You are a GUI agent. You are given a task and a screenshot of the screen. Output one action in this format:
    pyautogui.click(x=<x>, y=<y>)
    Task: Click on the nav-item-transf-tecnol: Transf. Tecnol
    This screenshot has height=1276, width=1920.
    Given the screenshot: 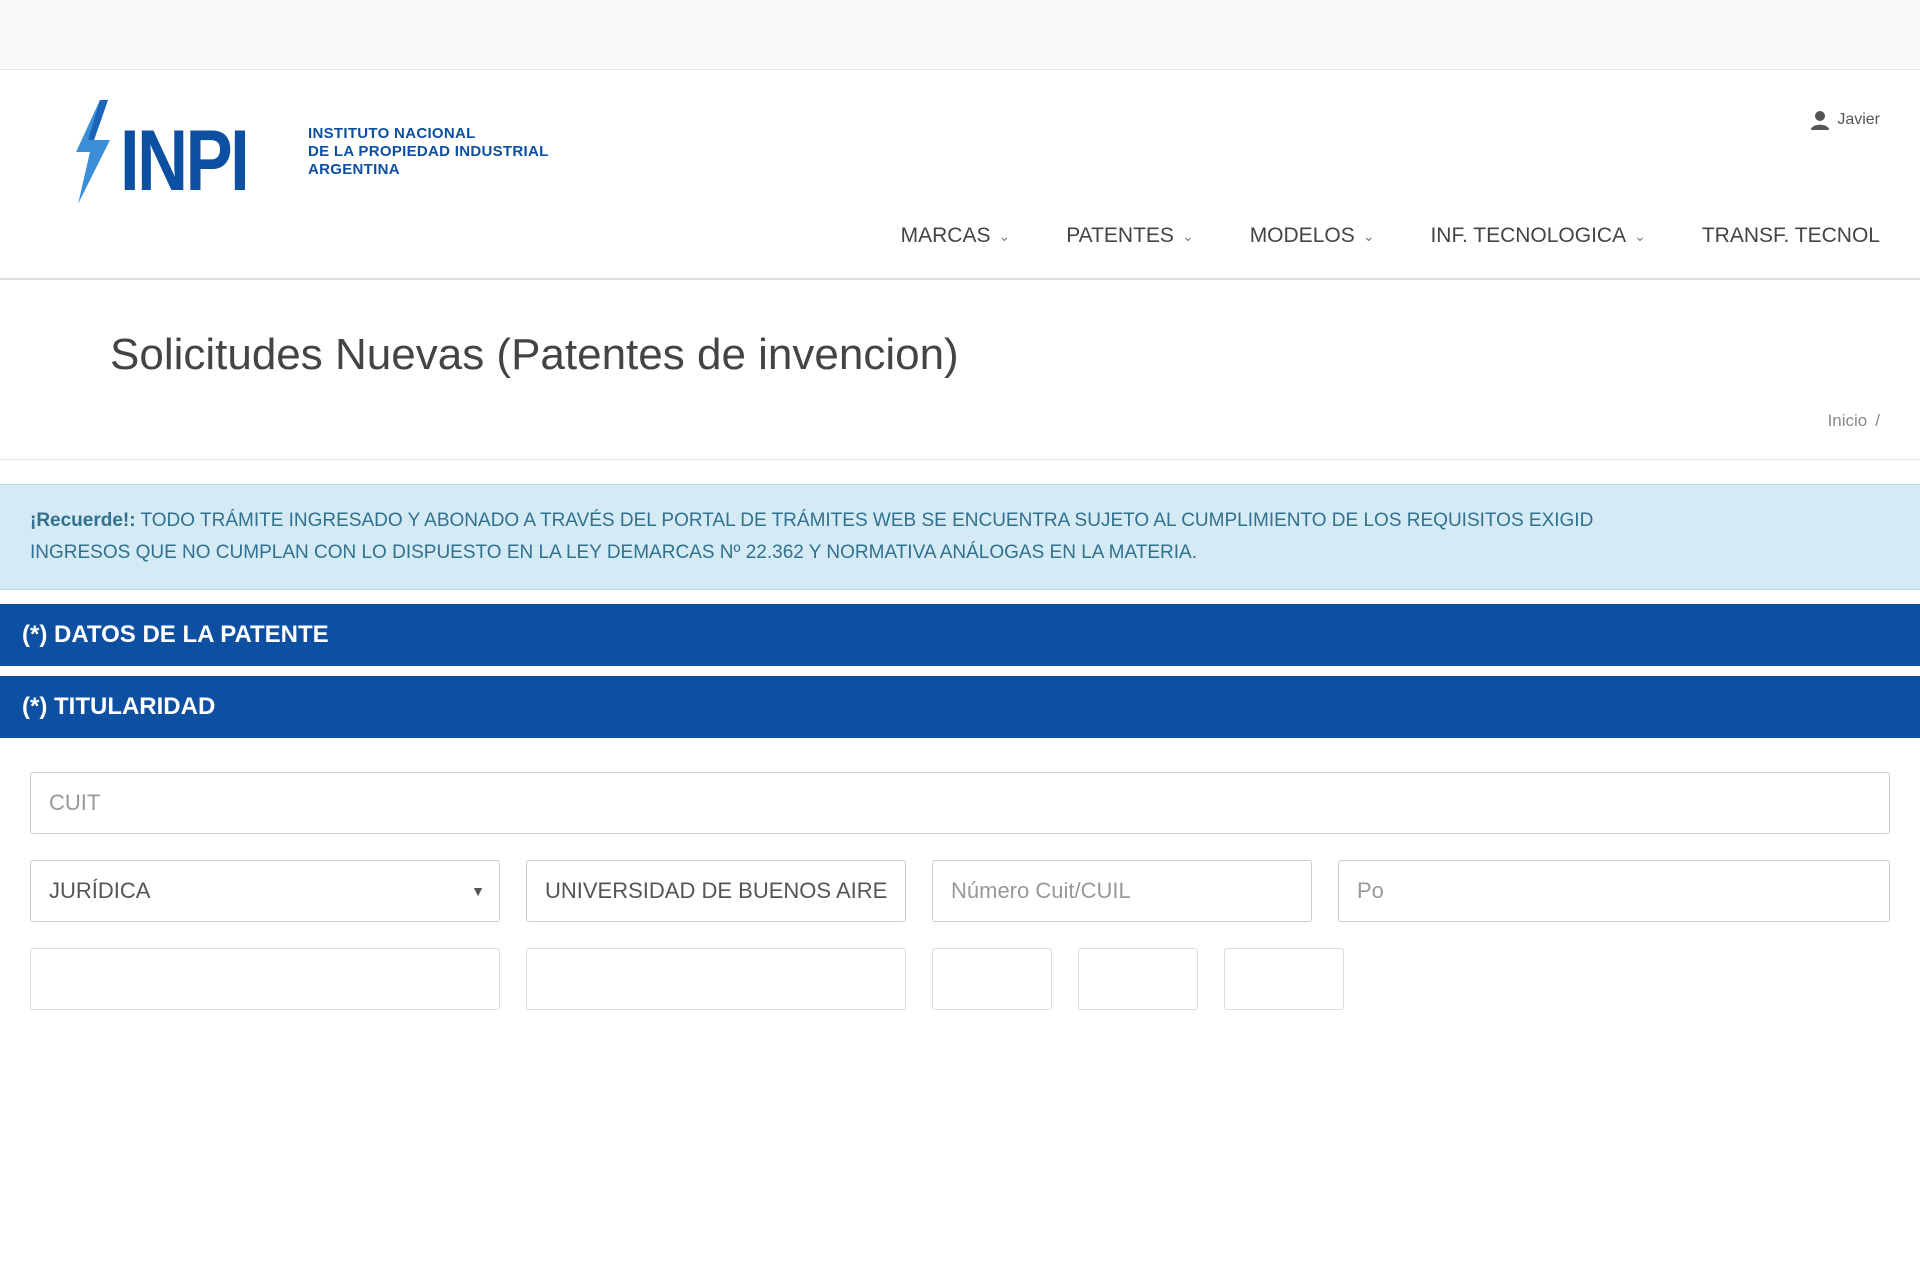 What is the action you would take?
    pyautogui.click(x=1791, y=236)
    